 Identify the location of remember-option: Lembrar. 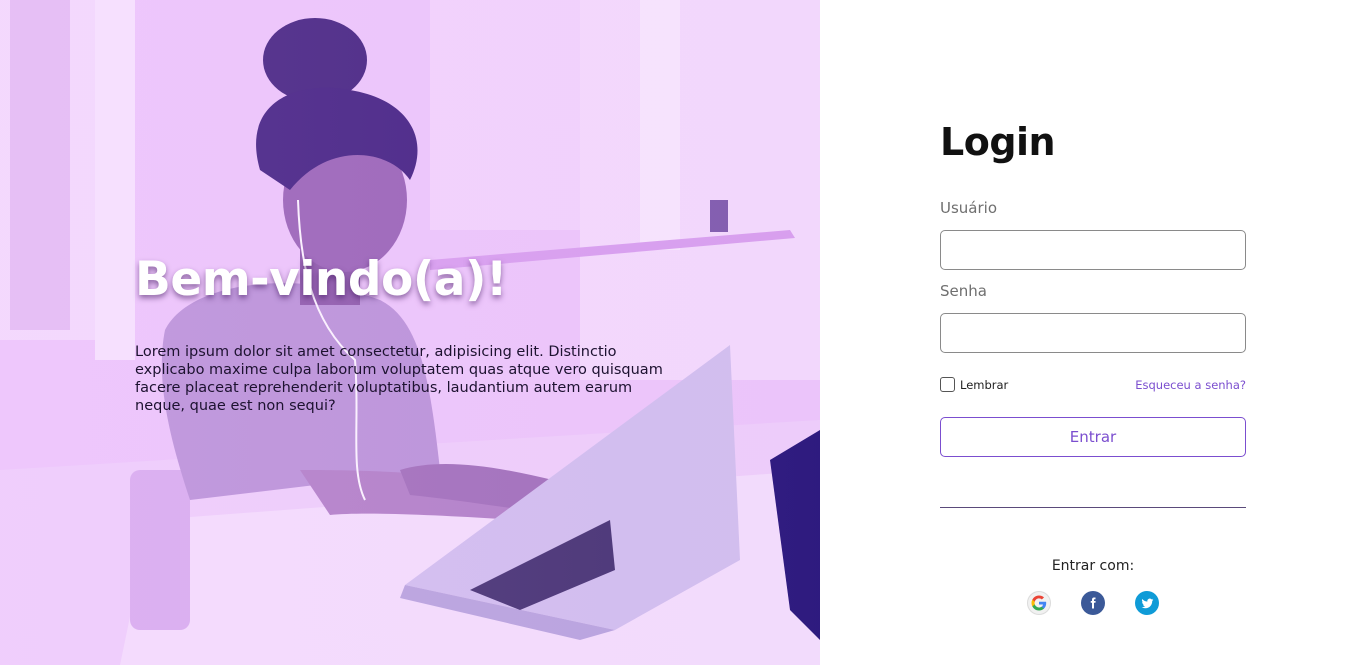
(974, 384).